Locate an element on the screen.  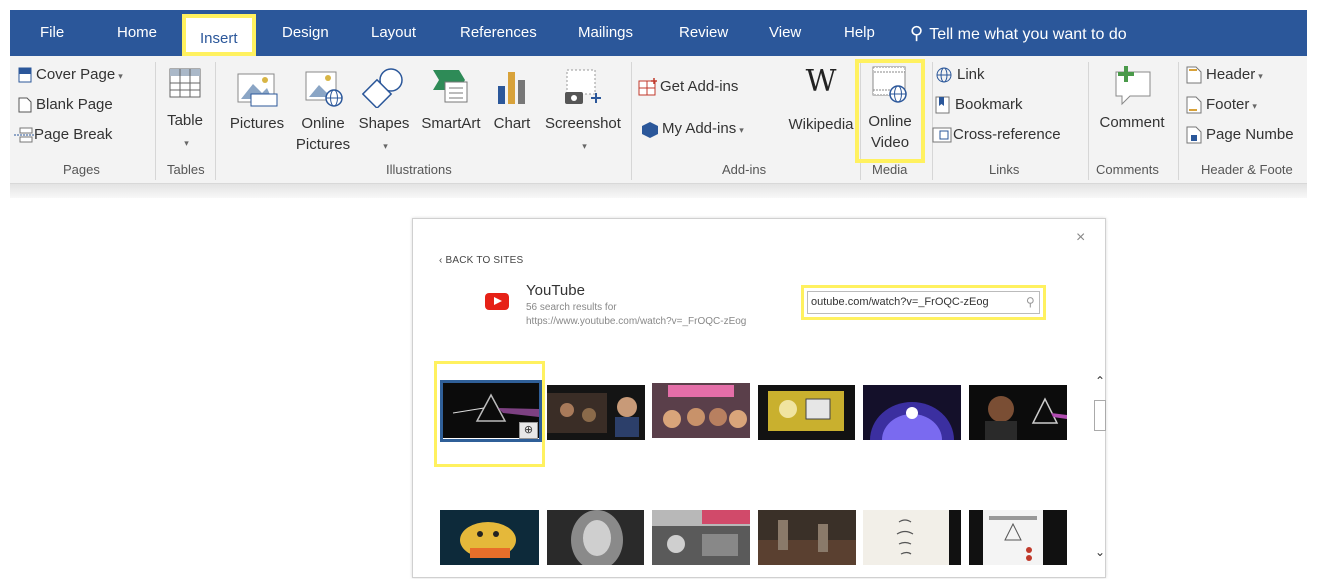
chart-button: Chart is located at coordinates (512, 100).